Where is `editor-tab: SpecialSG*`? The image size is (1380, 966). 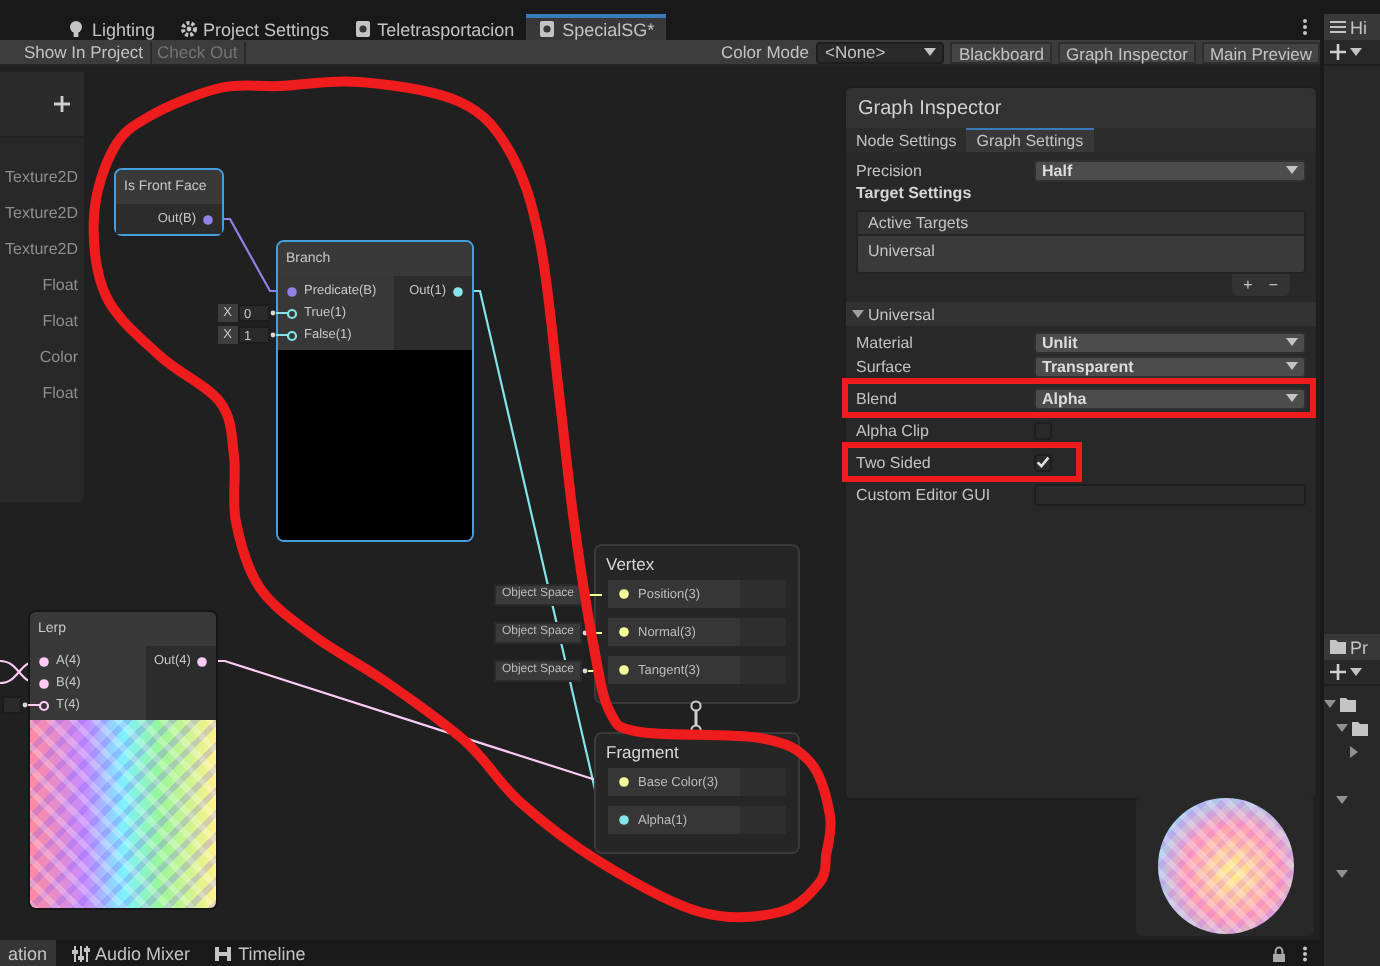 editor-tab: SpecialSG* is located at coordinates (596, 27).